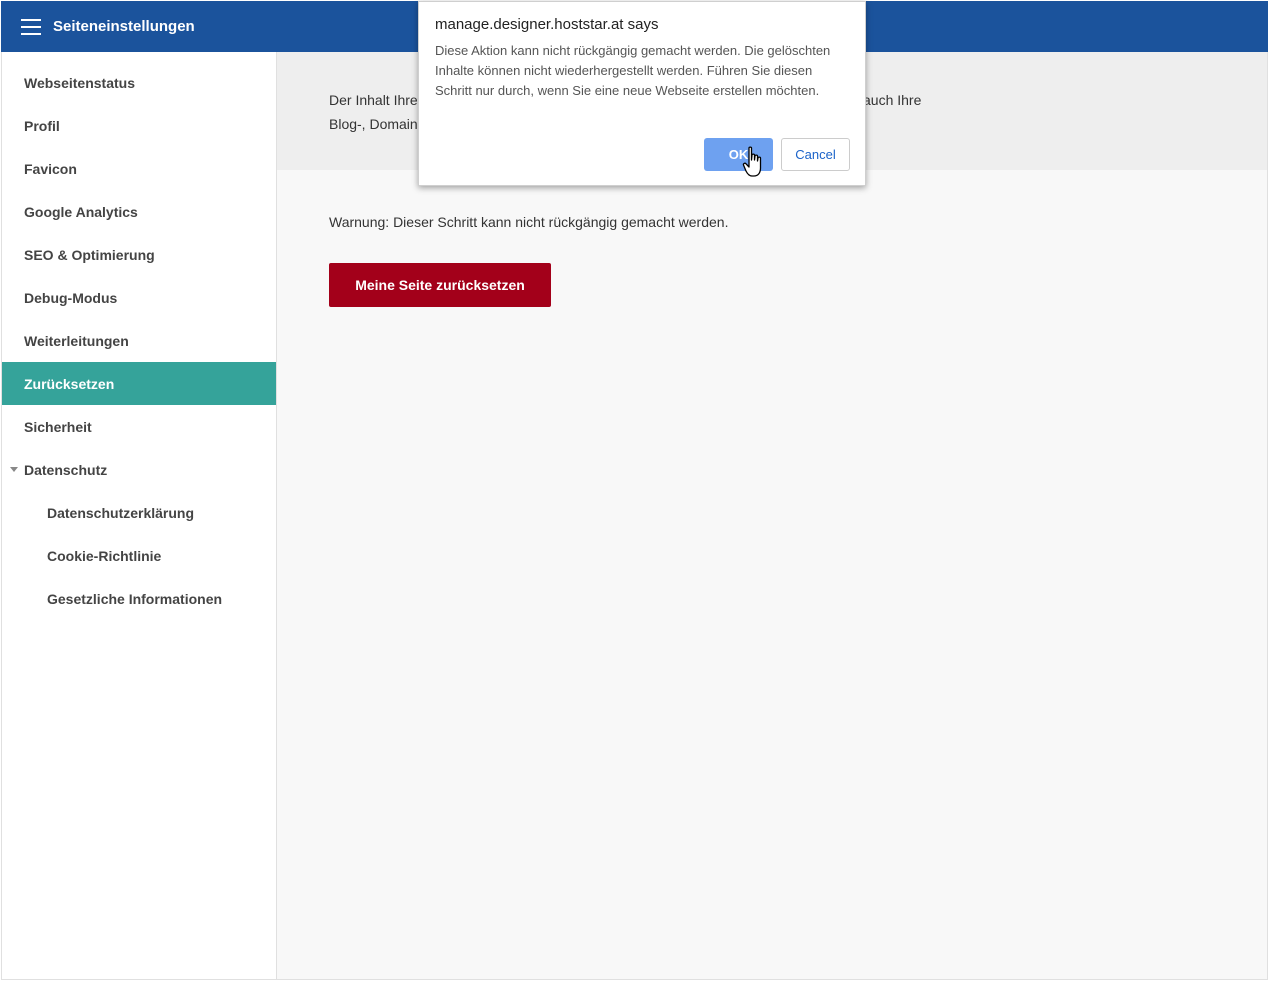 This screenshot has height=981, width=1269. What do you see at coordinates (139, 211) in the screenshot?
I see `sidebar-item-google-analytics: Google Analytics` at bounding box center [139, 211].